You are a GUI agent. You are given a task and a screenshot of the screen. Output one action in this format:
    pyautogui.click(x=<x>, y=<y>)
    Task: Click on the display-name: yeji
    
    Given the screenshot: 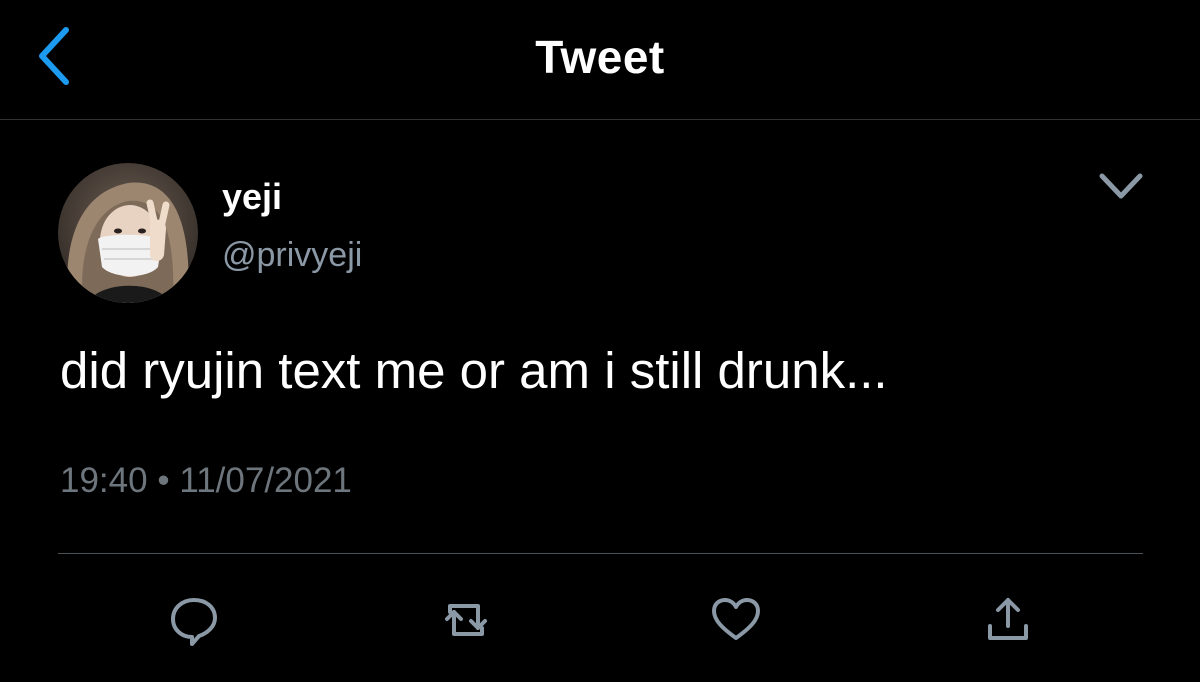 What is the action you would take?
    pyautogui.click(x=252, y=197)
    